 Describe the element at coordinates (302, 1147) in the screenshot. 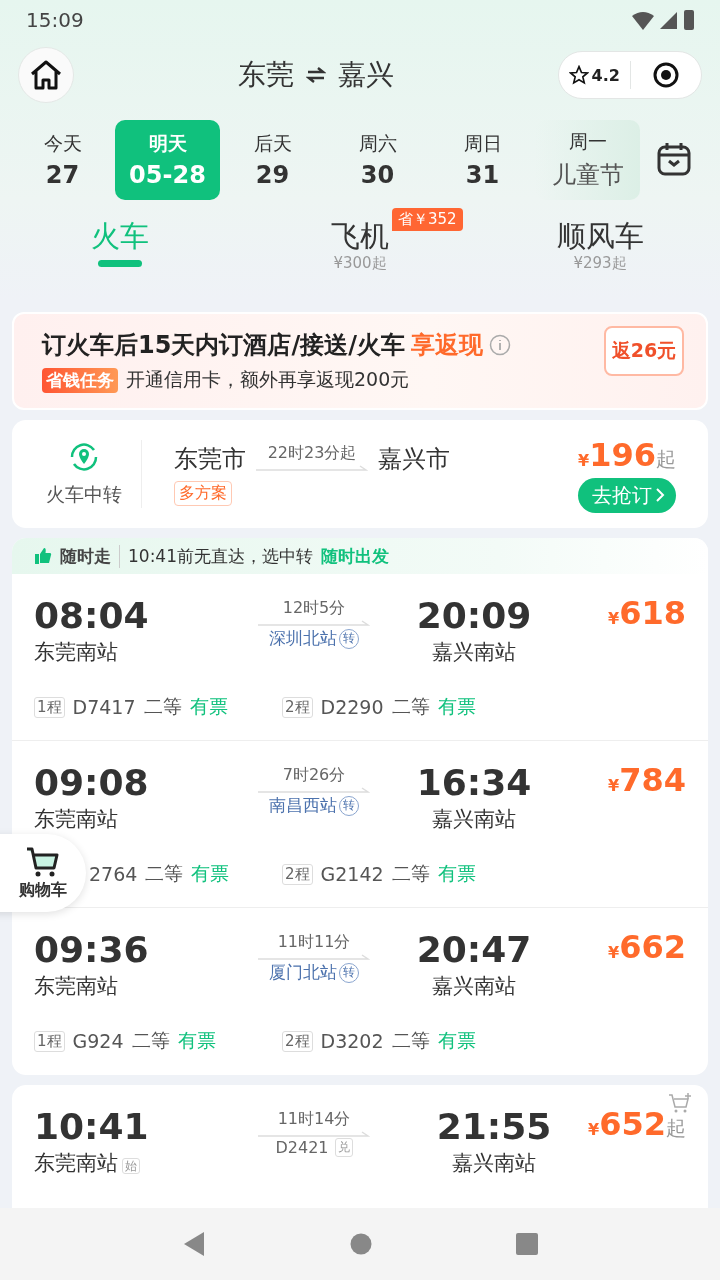

I see `train-number: D2421` at that location.